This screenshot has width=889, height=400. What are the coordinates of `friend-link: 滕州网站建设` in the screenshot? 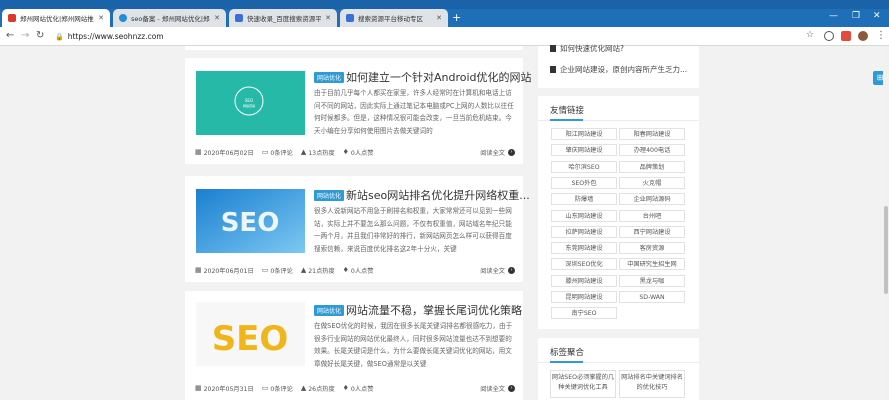 It's located at (584, 280).